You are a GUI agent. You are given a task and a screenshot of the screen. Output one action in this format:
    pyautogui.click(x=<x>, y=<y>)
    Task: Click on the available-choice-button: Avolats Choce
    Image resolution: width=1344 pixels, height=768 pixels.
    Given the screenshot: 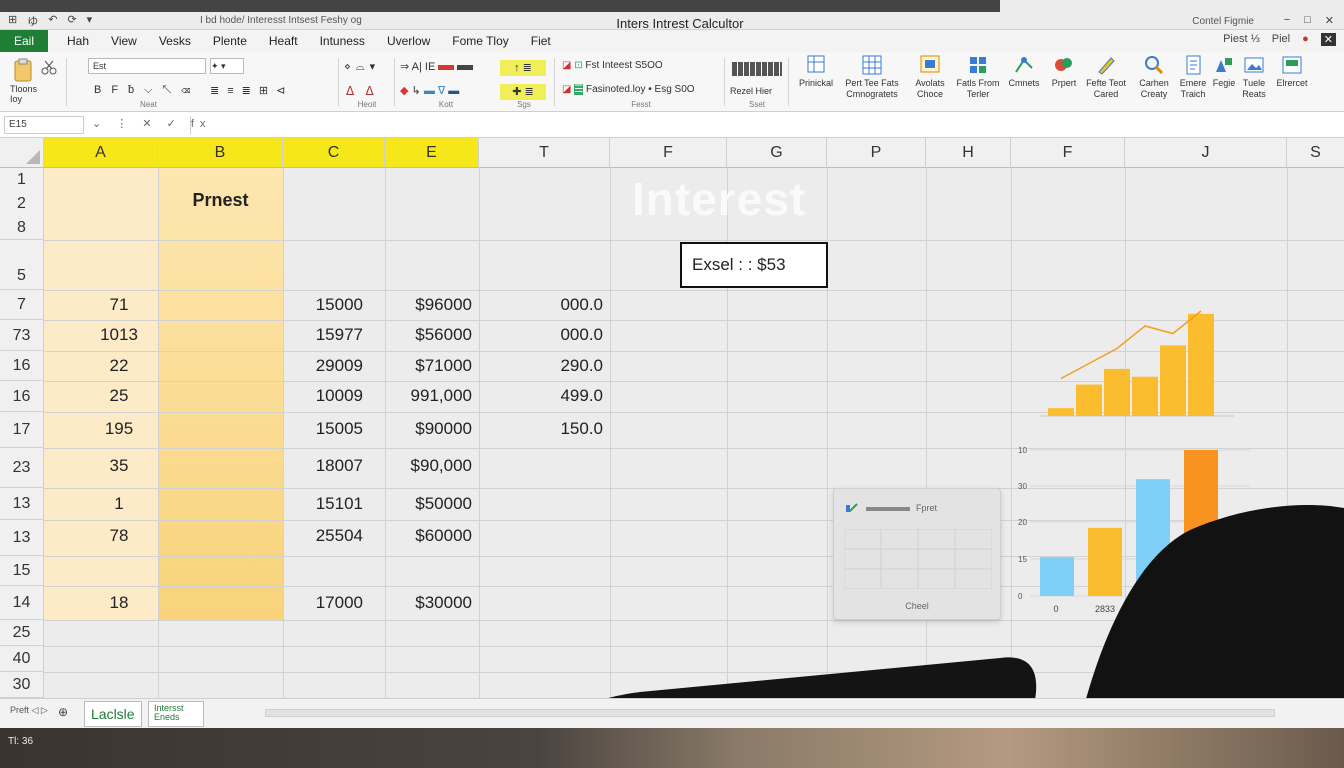 What is the action you would take?
    pyautogui.click(x=930, y=77)
    